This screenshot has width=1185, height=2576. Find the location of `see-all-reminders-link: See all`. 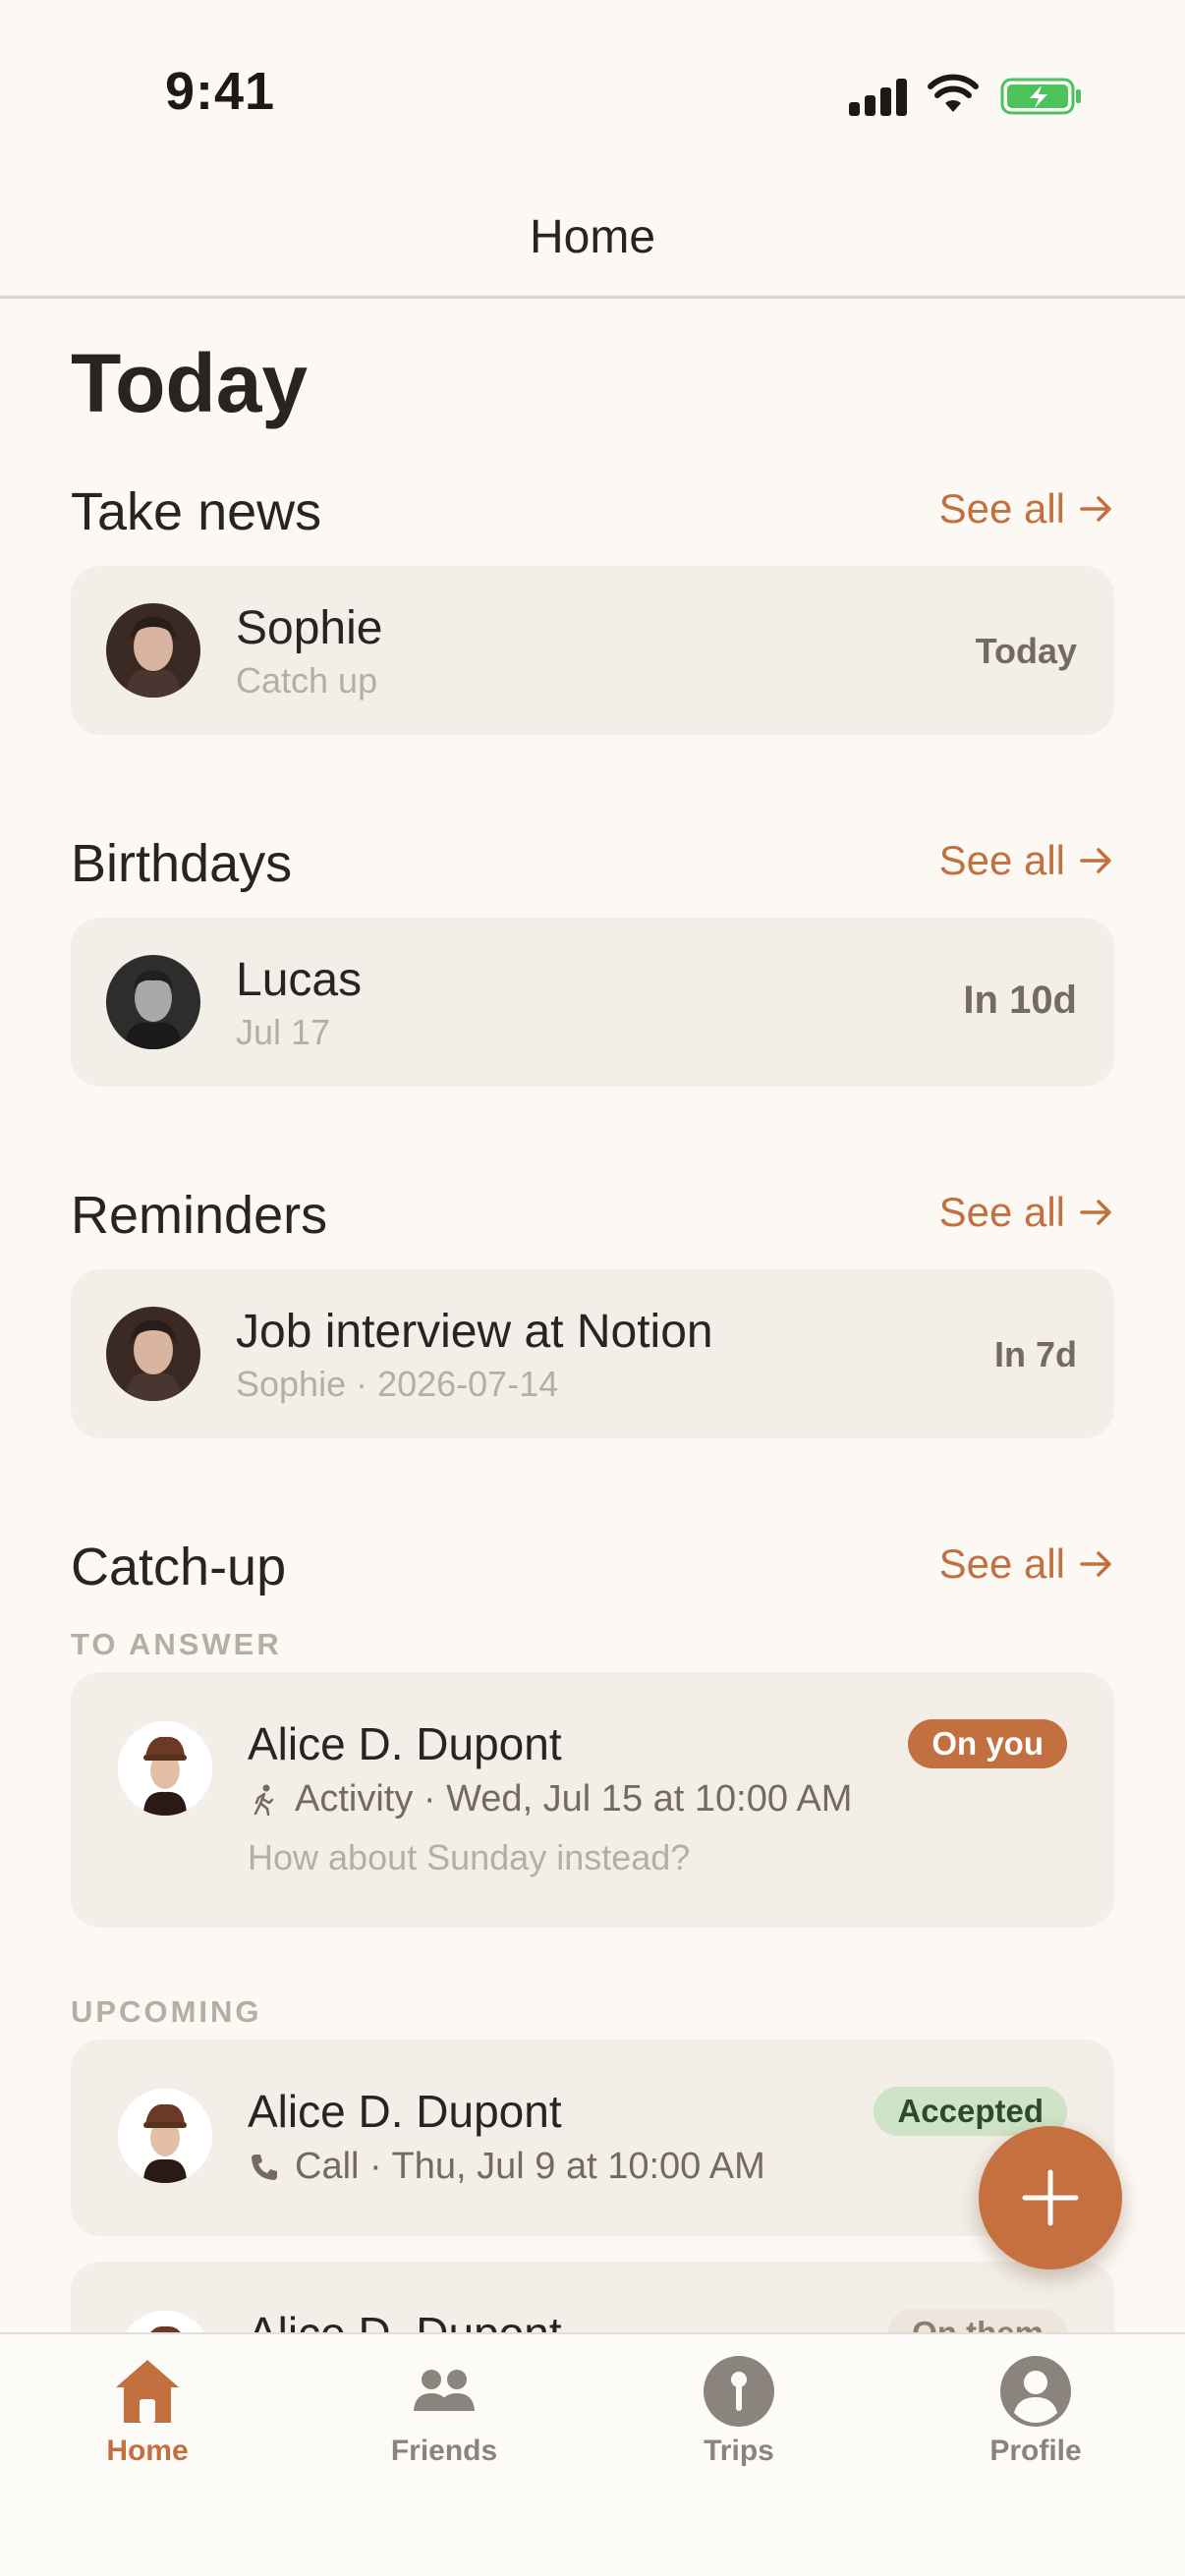

see-all-reminders-link: See all is located at coordinates (1026, 1212).